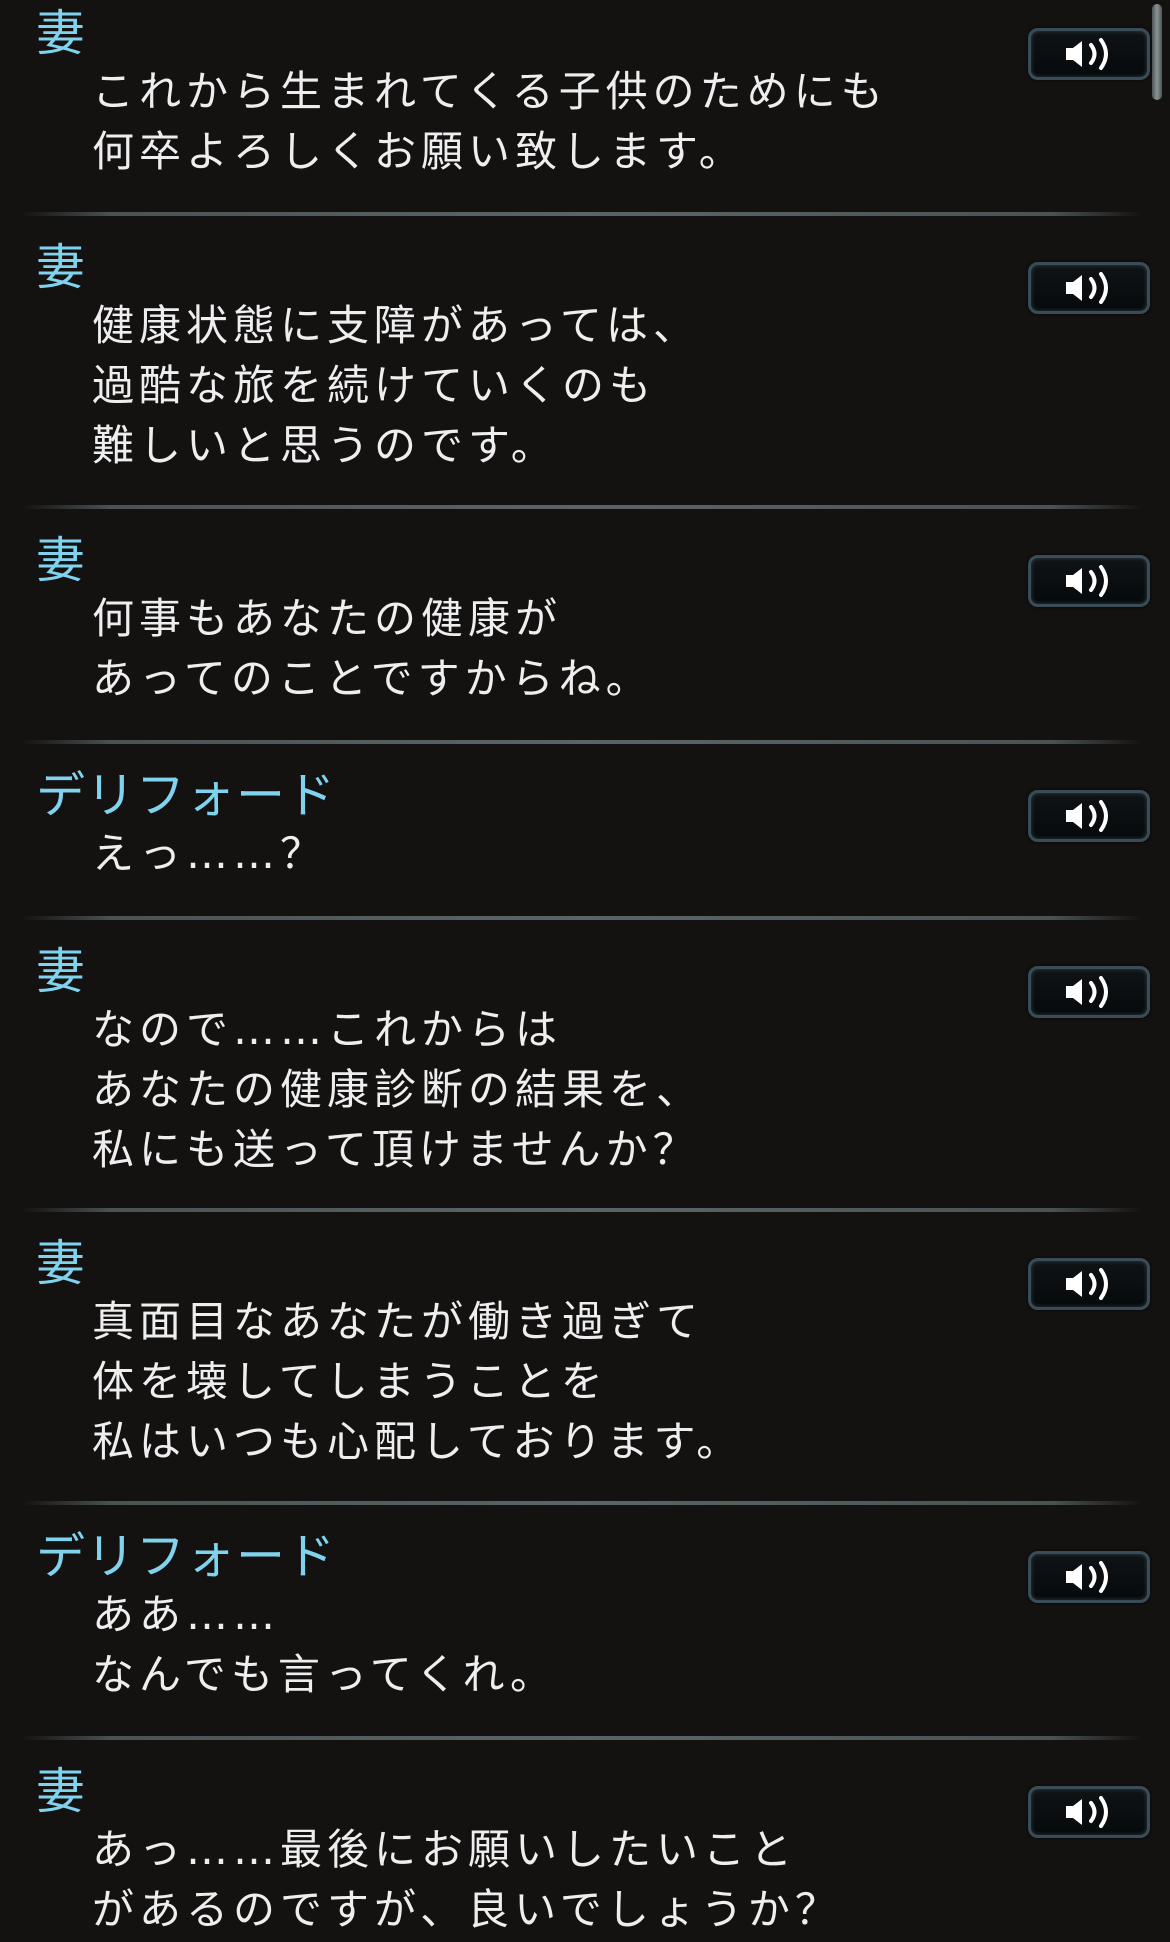 The image size is (1170, 1942). Describe the element at coordinates (467, 1880) in the screenshot. I see `dialogue-text: あっ……最後にお願いしたいこと があるのですが、良いでしょうか？` at that location.